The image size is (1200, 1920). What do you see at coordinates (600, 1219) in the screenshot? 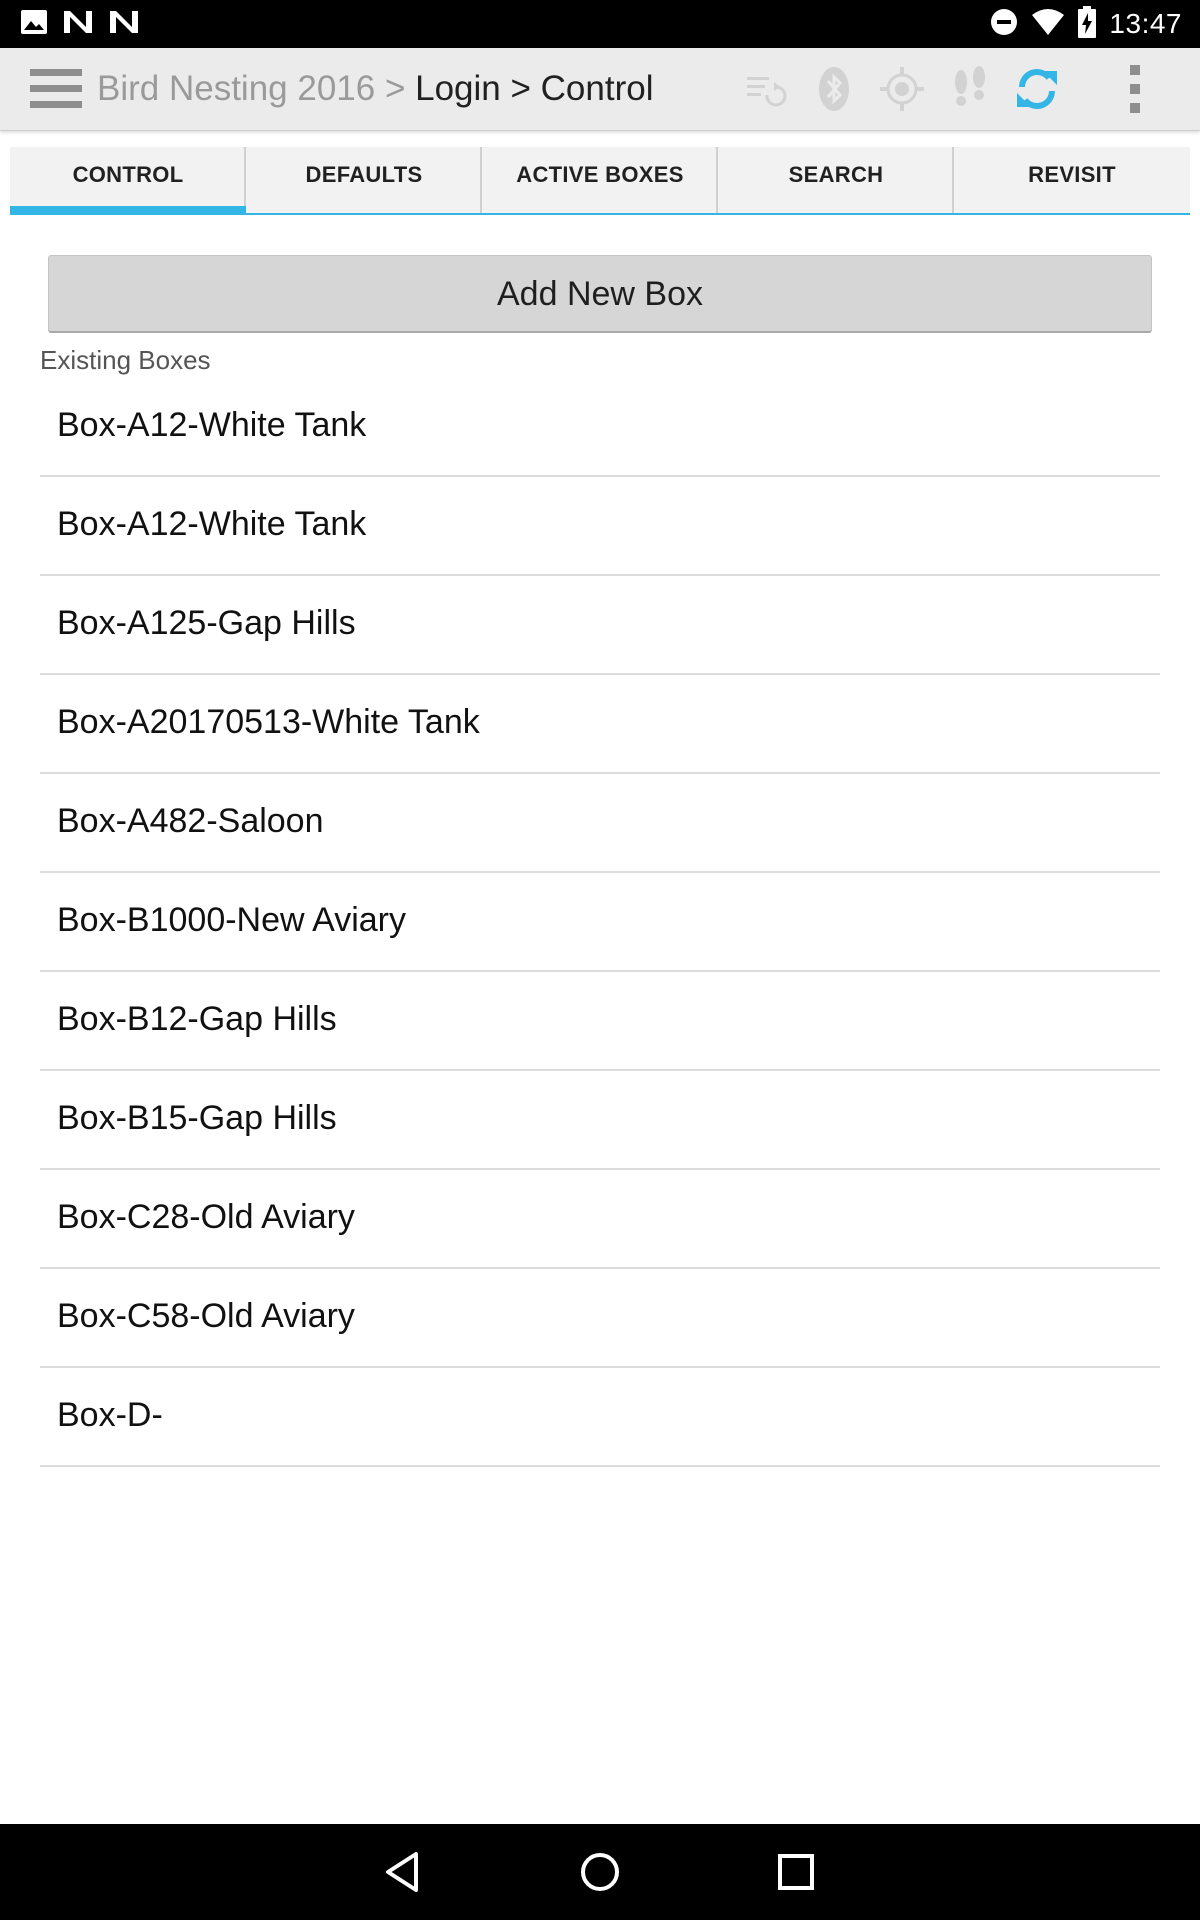
I see `box-list-item: Box-C28-Old Aviary` at bounding box center [600, 1219].